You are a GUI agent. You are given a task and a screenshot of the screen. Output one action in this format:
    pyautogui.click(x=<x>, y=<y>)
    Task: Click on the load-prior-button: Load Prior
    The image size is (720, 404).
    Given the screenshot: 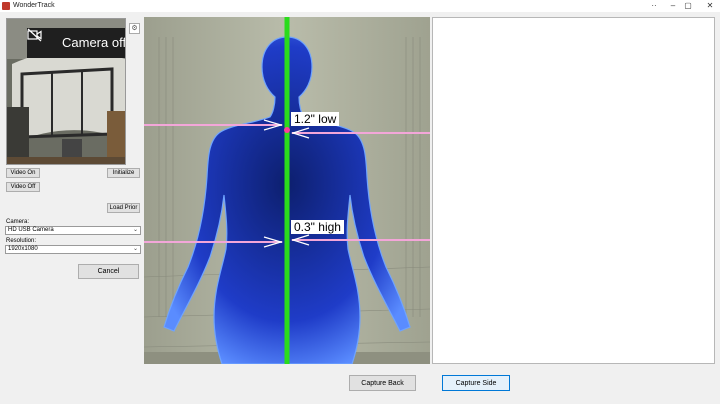 What is the action you would take?
    pyautogui.click(x=123, y=208)
    